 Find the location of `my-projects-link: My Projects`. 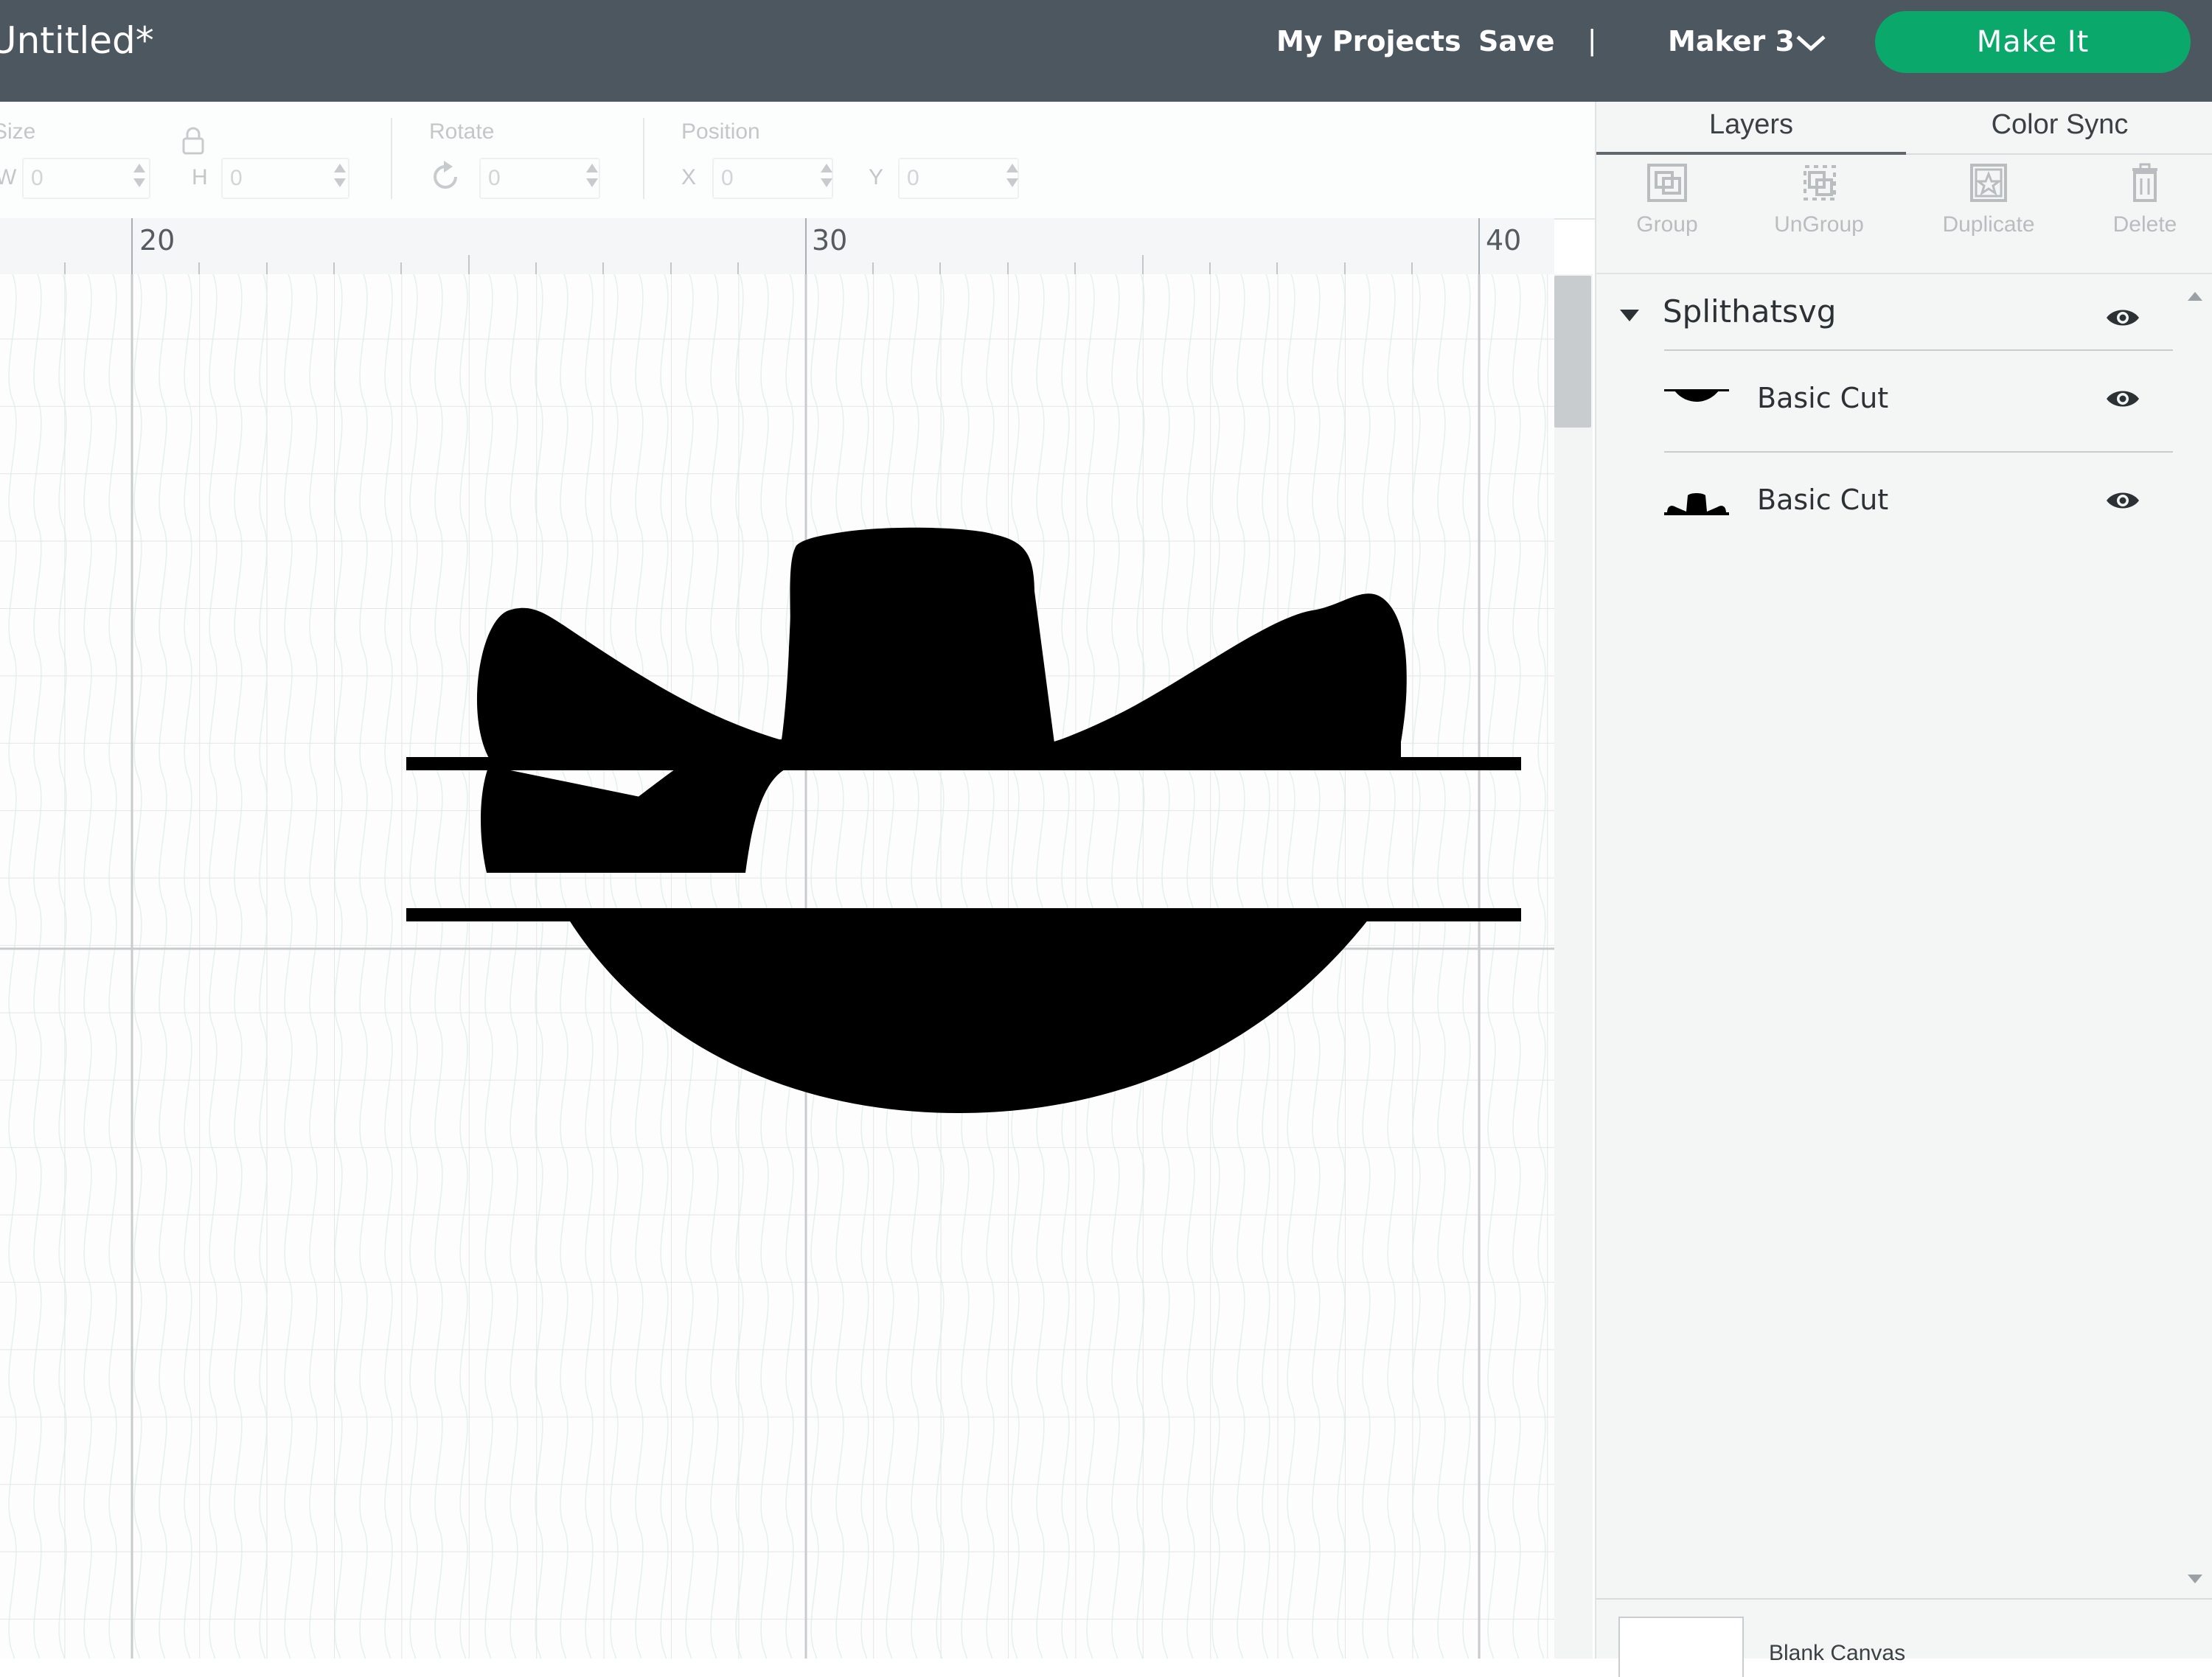

my-projects-link: My Projects is located at coordinates (1368, 41).